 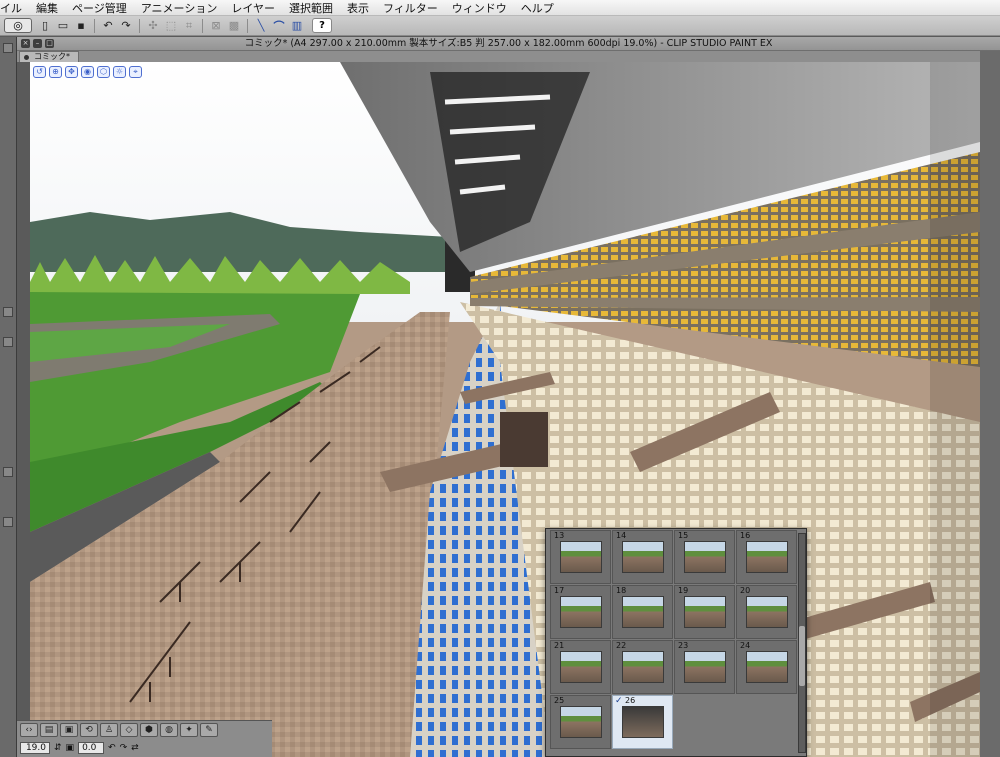 I want to click on frame-tile: 16, so click(x=766, y=557).